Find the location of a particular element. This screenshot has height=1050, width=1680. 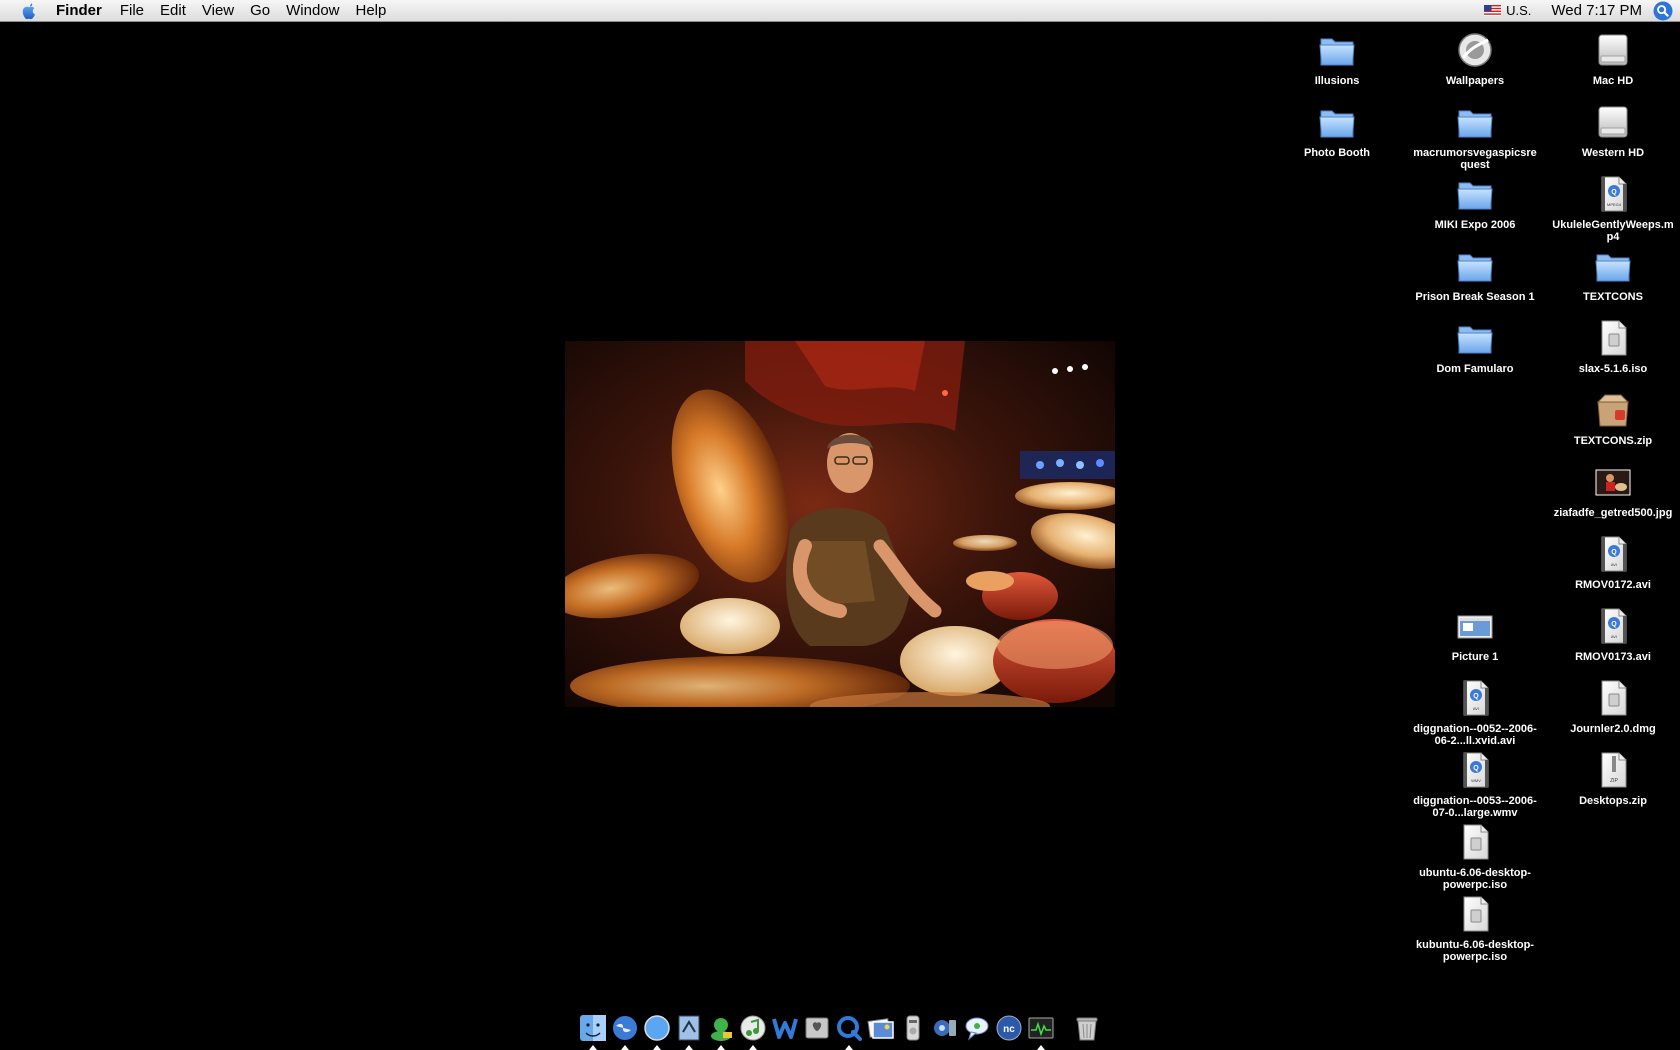

desktop-icon-ukulele-mp4: Q MPEG4 UkuleleGentlyWeeps.mp4 is located at coordinates (1613, 208).